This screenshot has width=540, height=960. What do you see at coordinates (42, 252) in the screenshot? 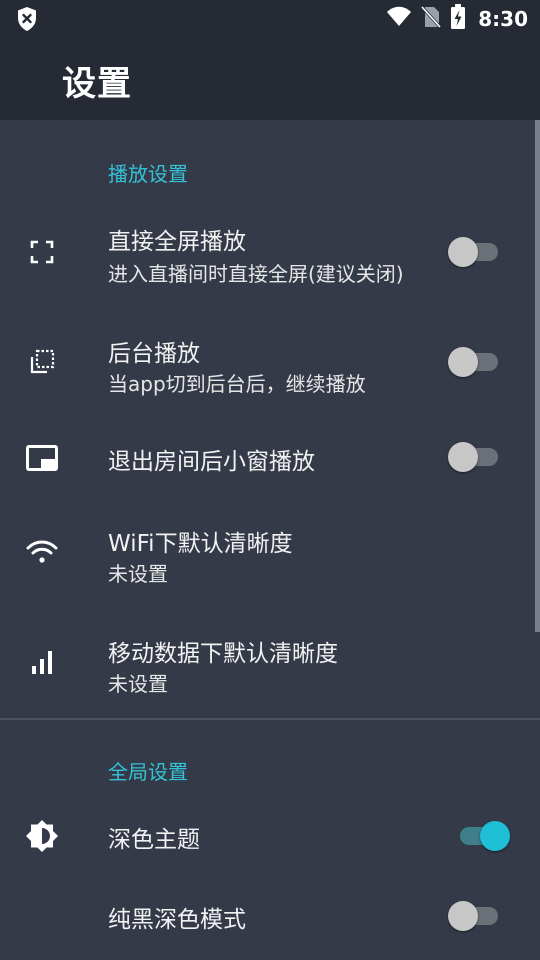
I see `fullscreen-icon` at bounding box center [42, 252].